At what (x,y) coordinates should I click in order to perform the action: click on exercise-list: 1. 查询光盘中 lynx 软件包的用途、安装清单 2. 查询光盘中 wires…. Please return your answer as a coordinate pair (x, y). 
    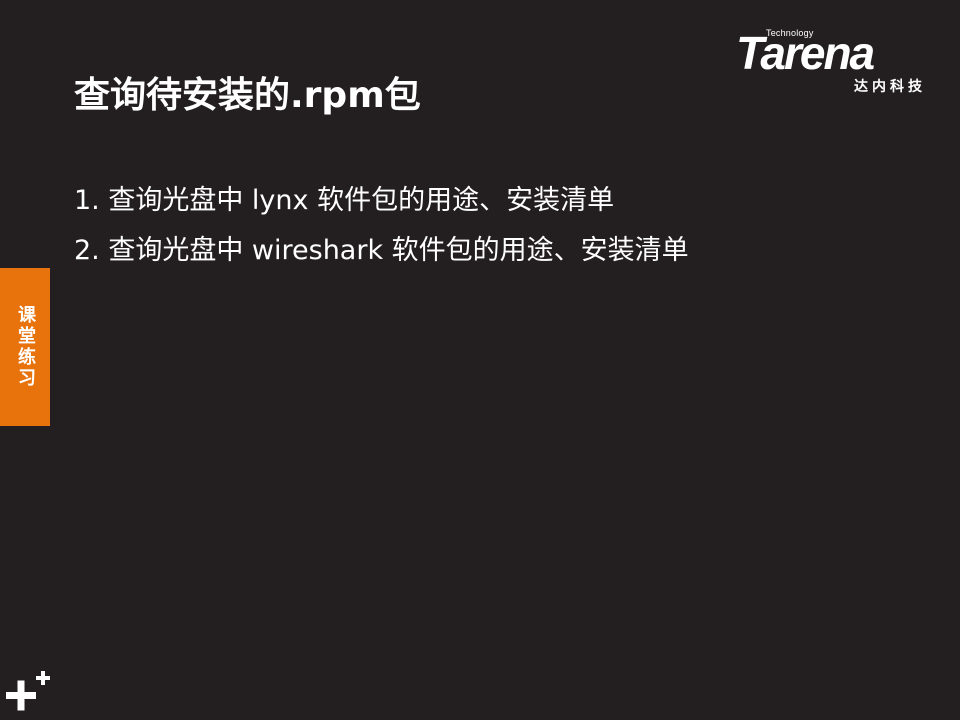
    Looking at the image, I should click on (381, 226).